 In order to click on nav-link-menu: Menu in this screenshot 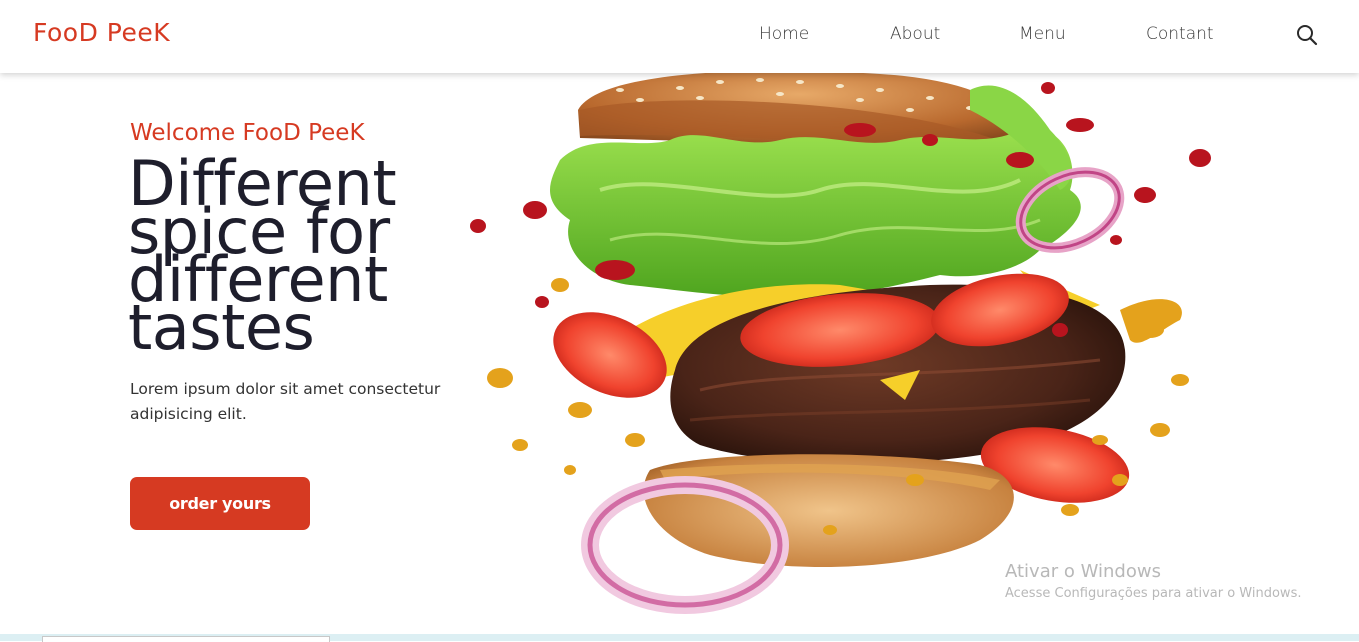, I will do `click(1042, 34)`.